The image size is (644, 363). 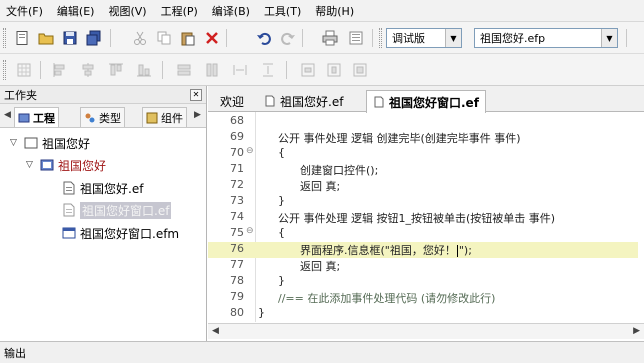 I want to click on save-icon, so click(x=70, y=38).